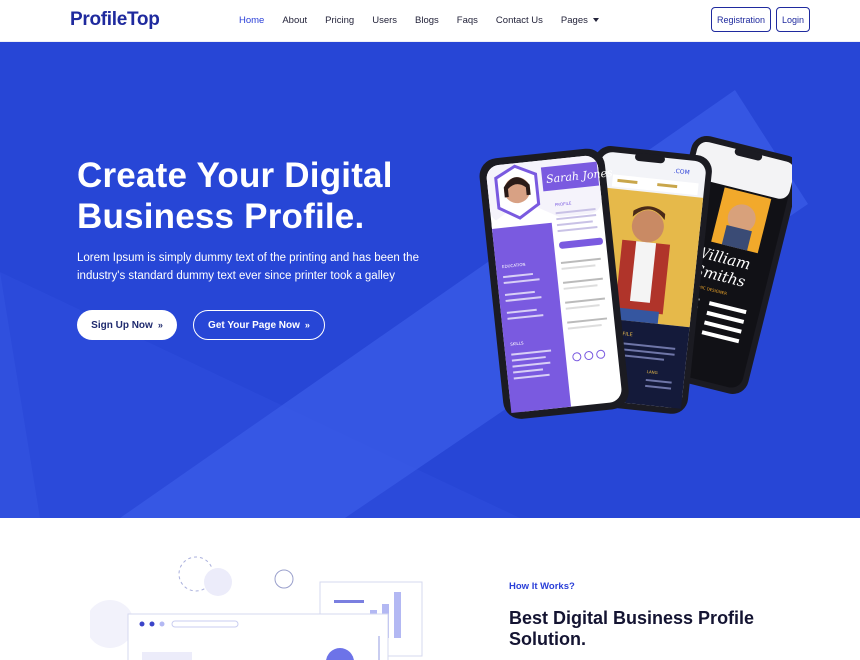 The height and width of the screenshot is (660, 860). Describe the element at coordinates (632, 628) in the screenshot. I see `how-it-works-title: Best Digital Business Profile Solution.` at that location.